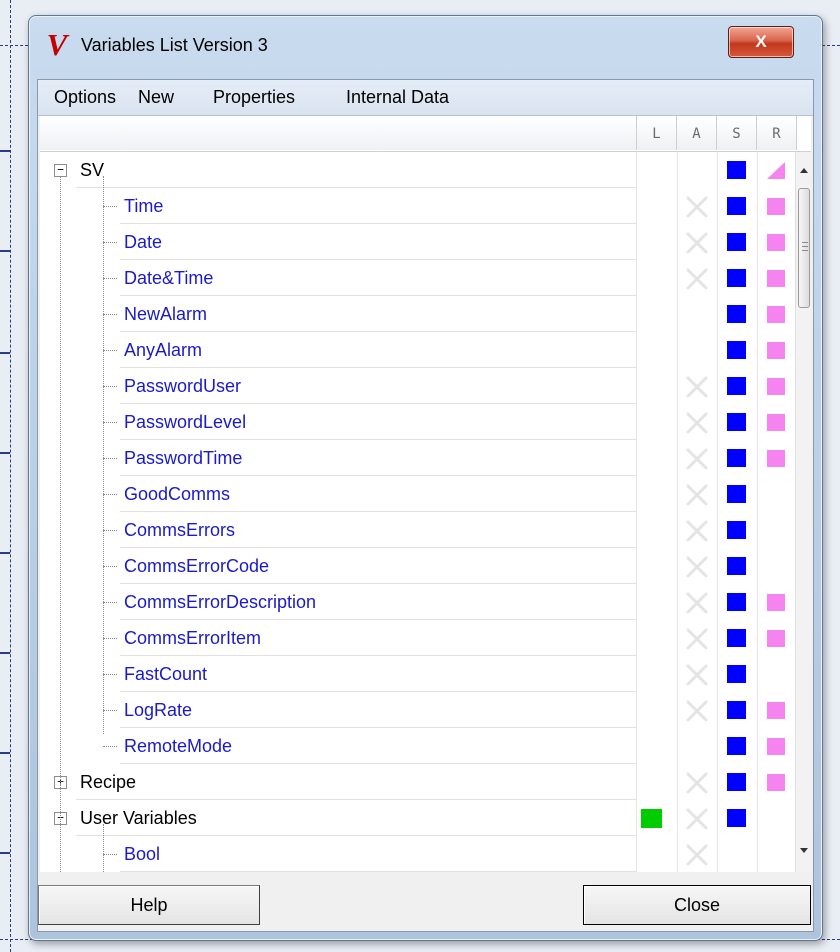  I want to click on tree-row: NewAlarm, so click(419, 314).